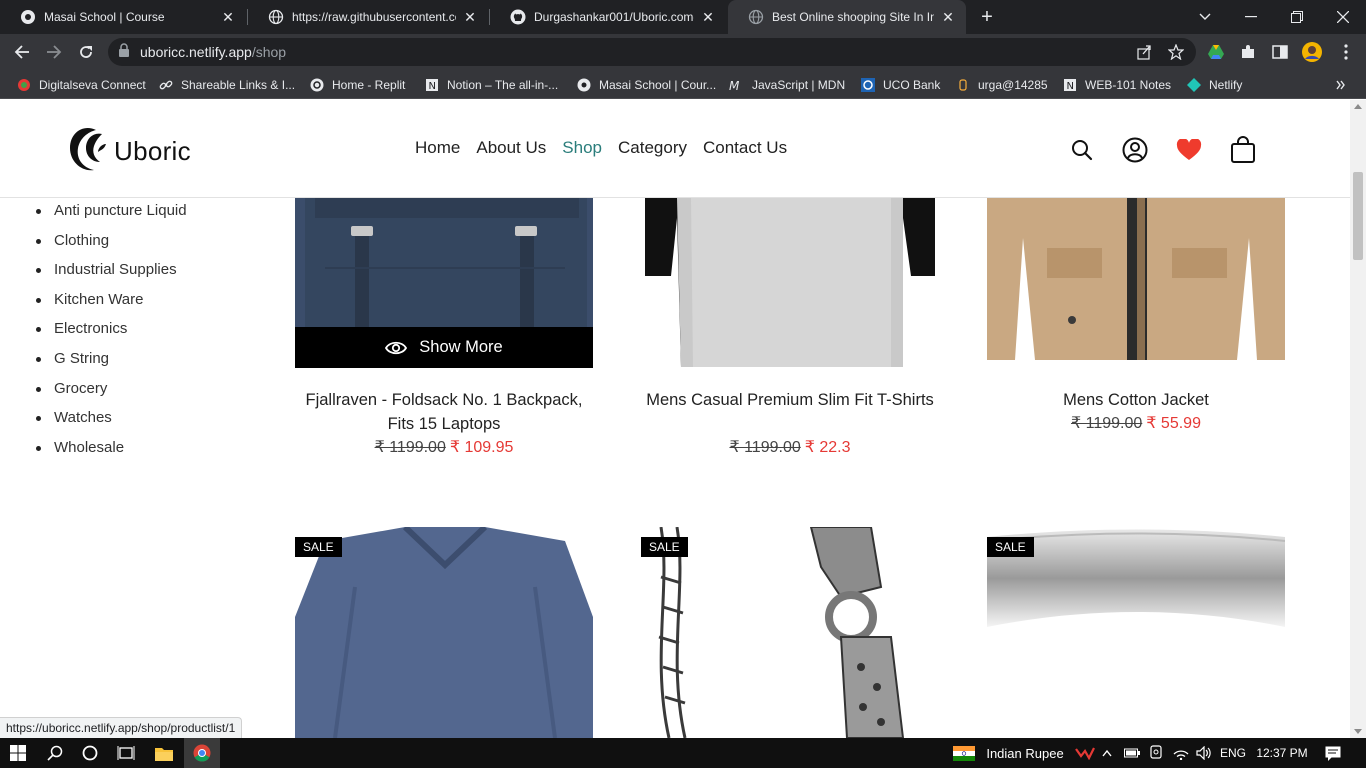 Image resolution: width=1366 pixels, height=768 pixels. I want to click on svg-text: N, so click(1070, 86).